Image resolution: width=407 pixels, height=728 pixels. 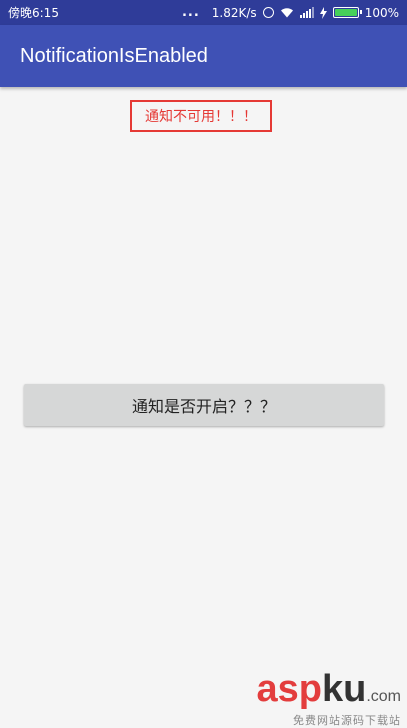 I want to click on app-title: NotificationIsEnabled, so click(x=114, y=55).